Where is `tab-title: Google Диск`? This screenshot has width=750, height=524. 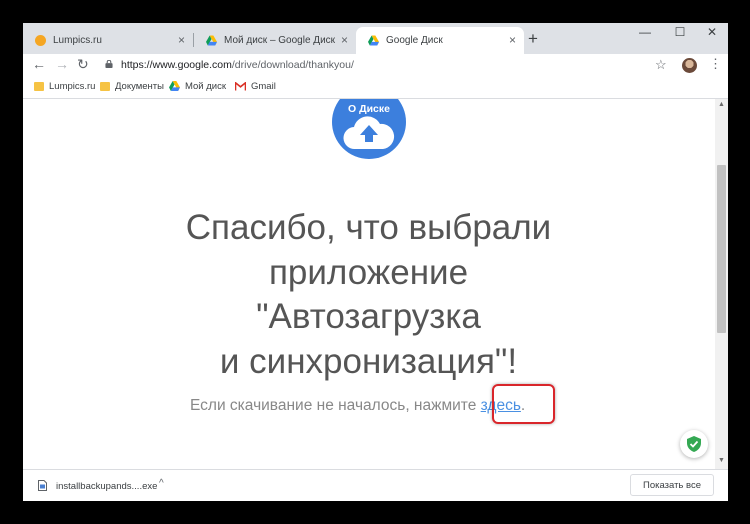 tab-title: Google Диск is located at coordinates (414, 40).